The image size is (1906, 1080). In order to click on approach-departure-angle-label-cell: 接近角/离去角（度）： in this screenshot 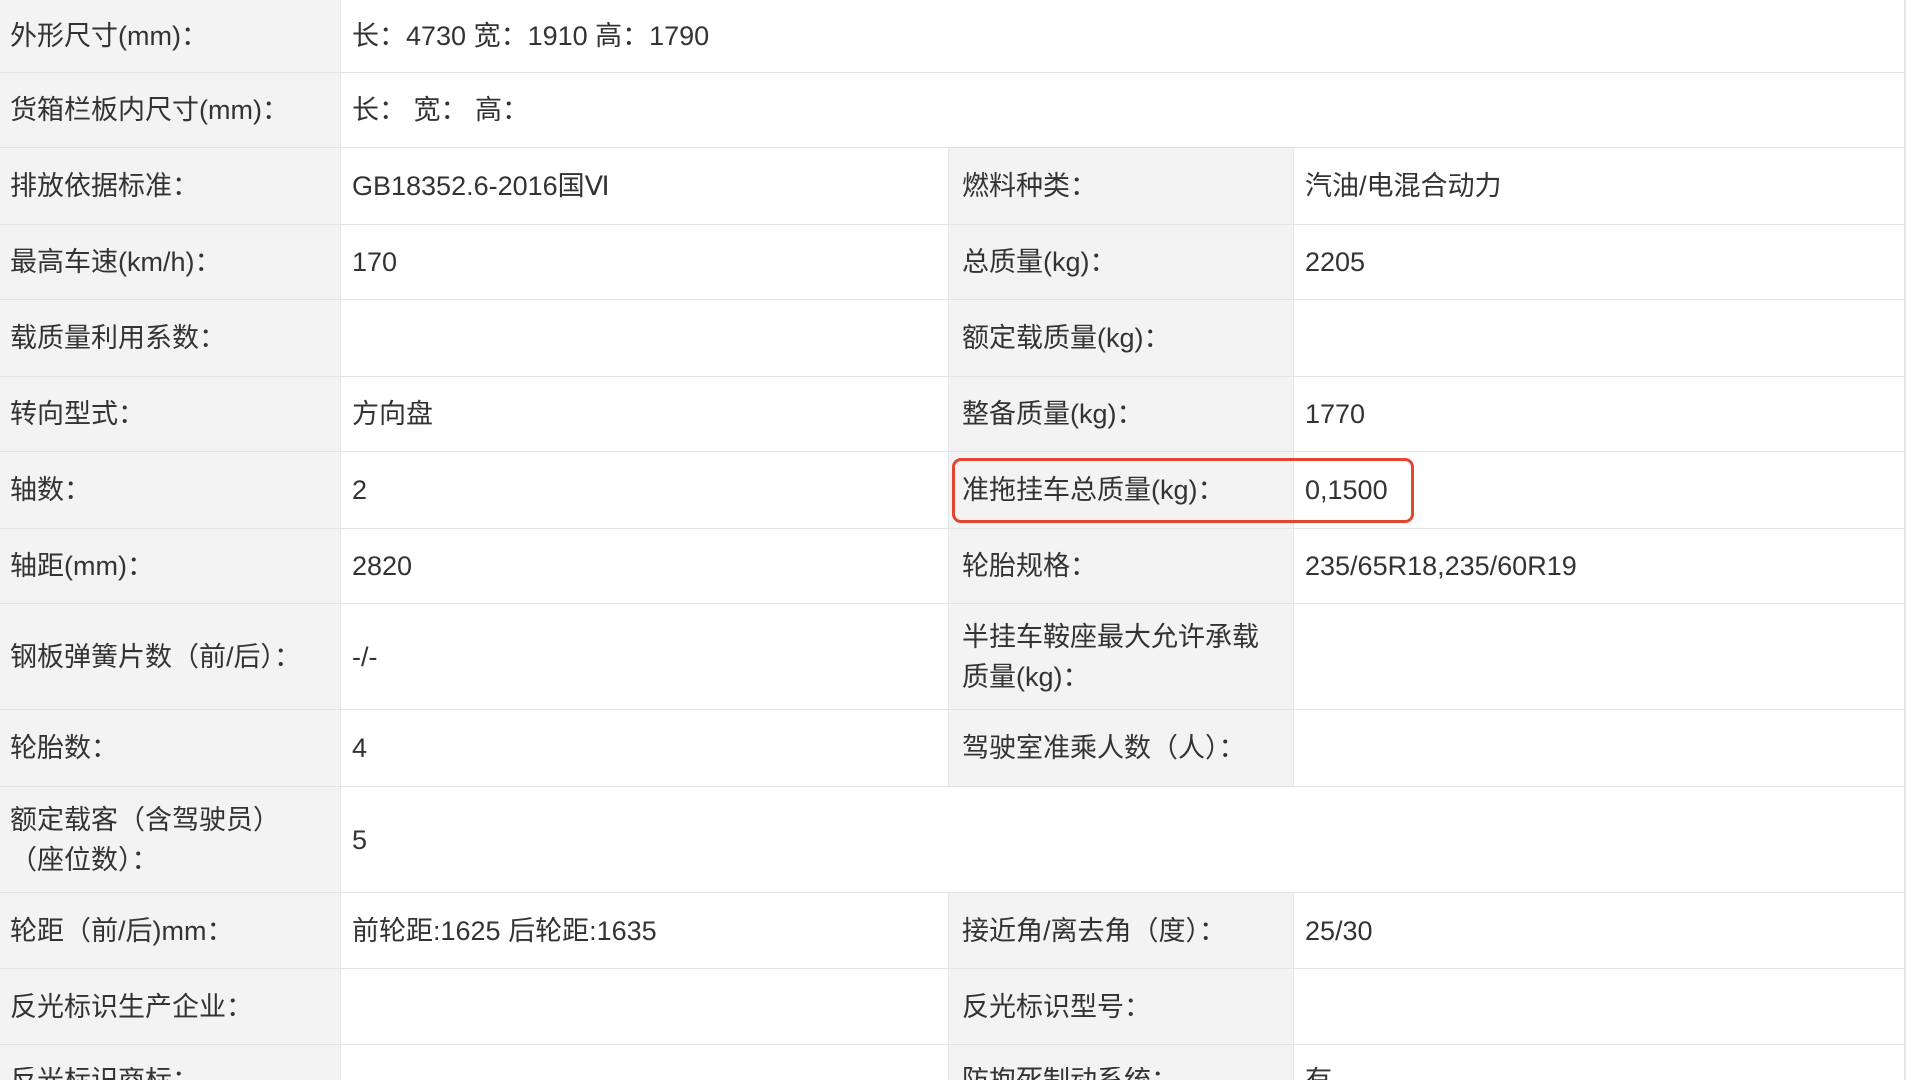, I will do `click(1121, 930)`.